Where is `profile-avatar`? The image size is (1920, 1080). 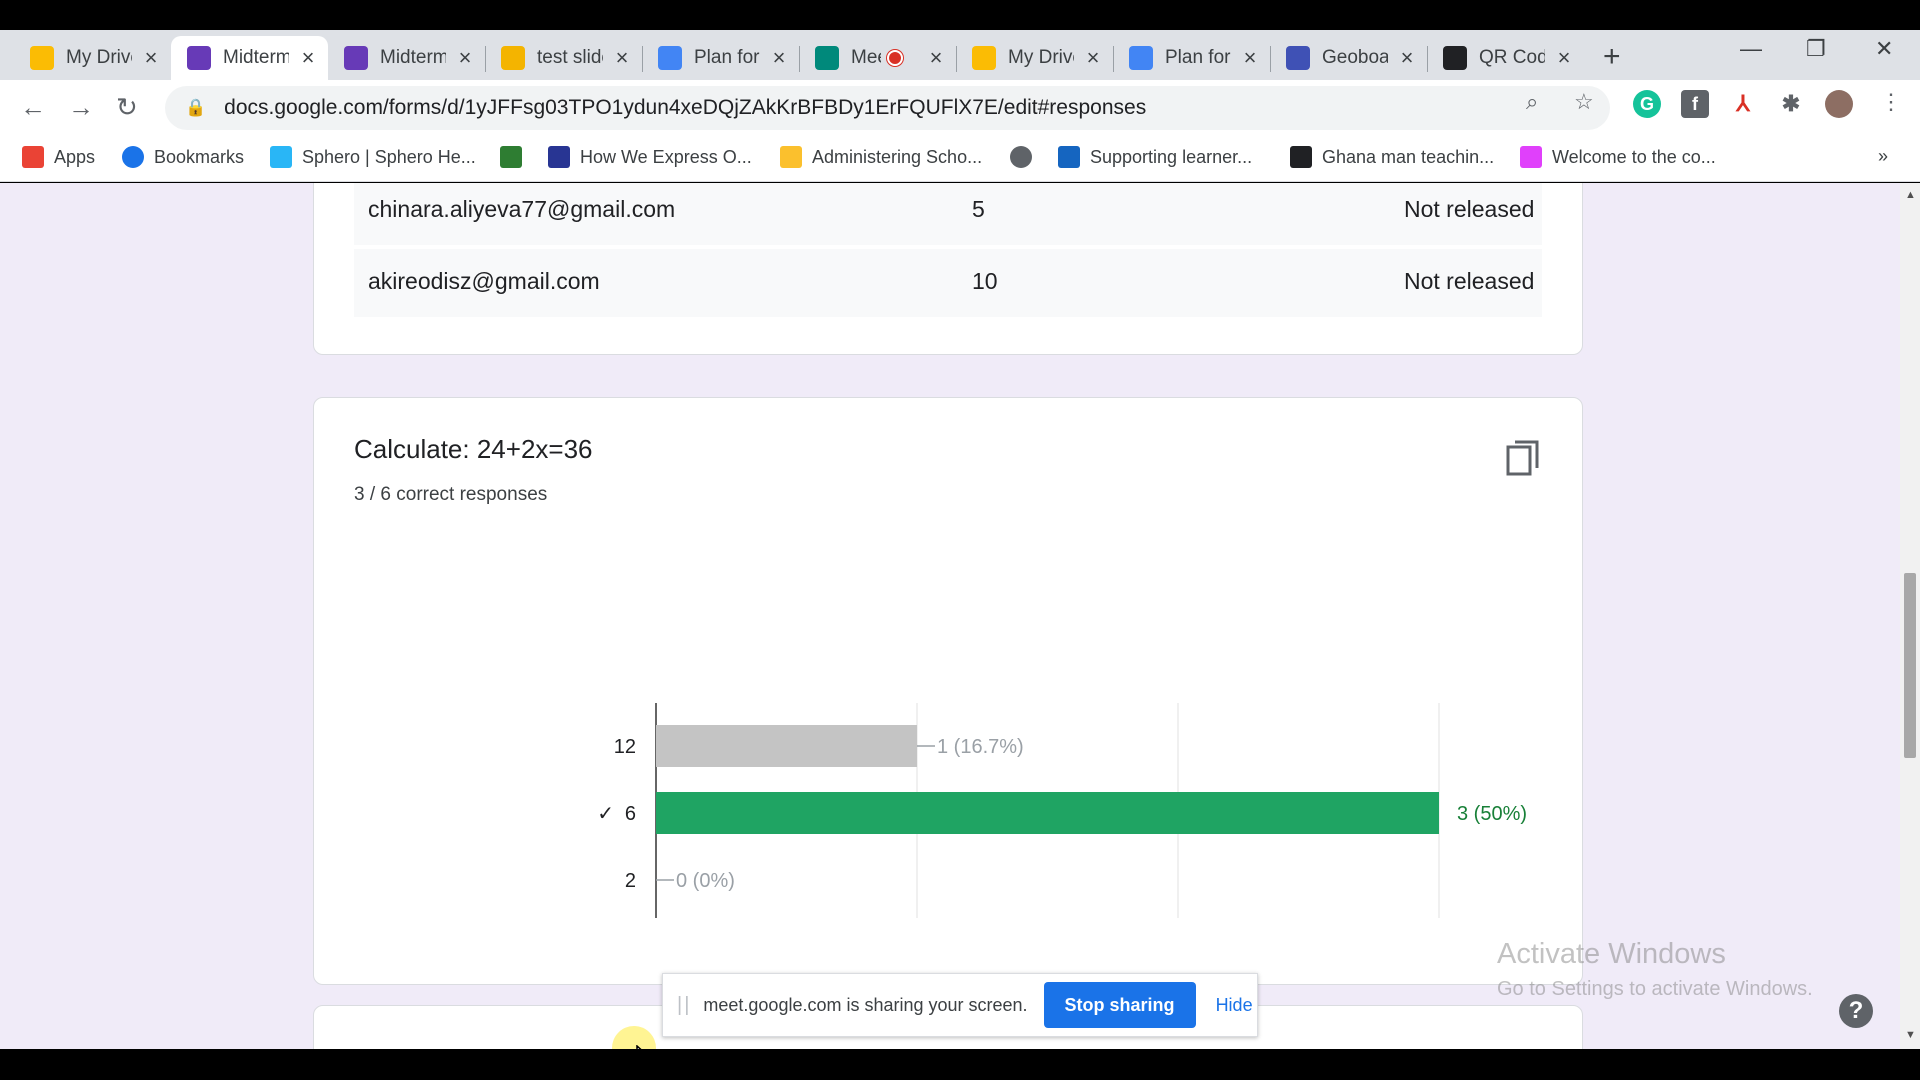 profile-avatar is located at coordinates (1839, 104).